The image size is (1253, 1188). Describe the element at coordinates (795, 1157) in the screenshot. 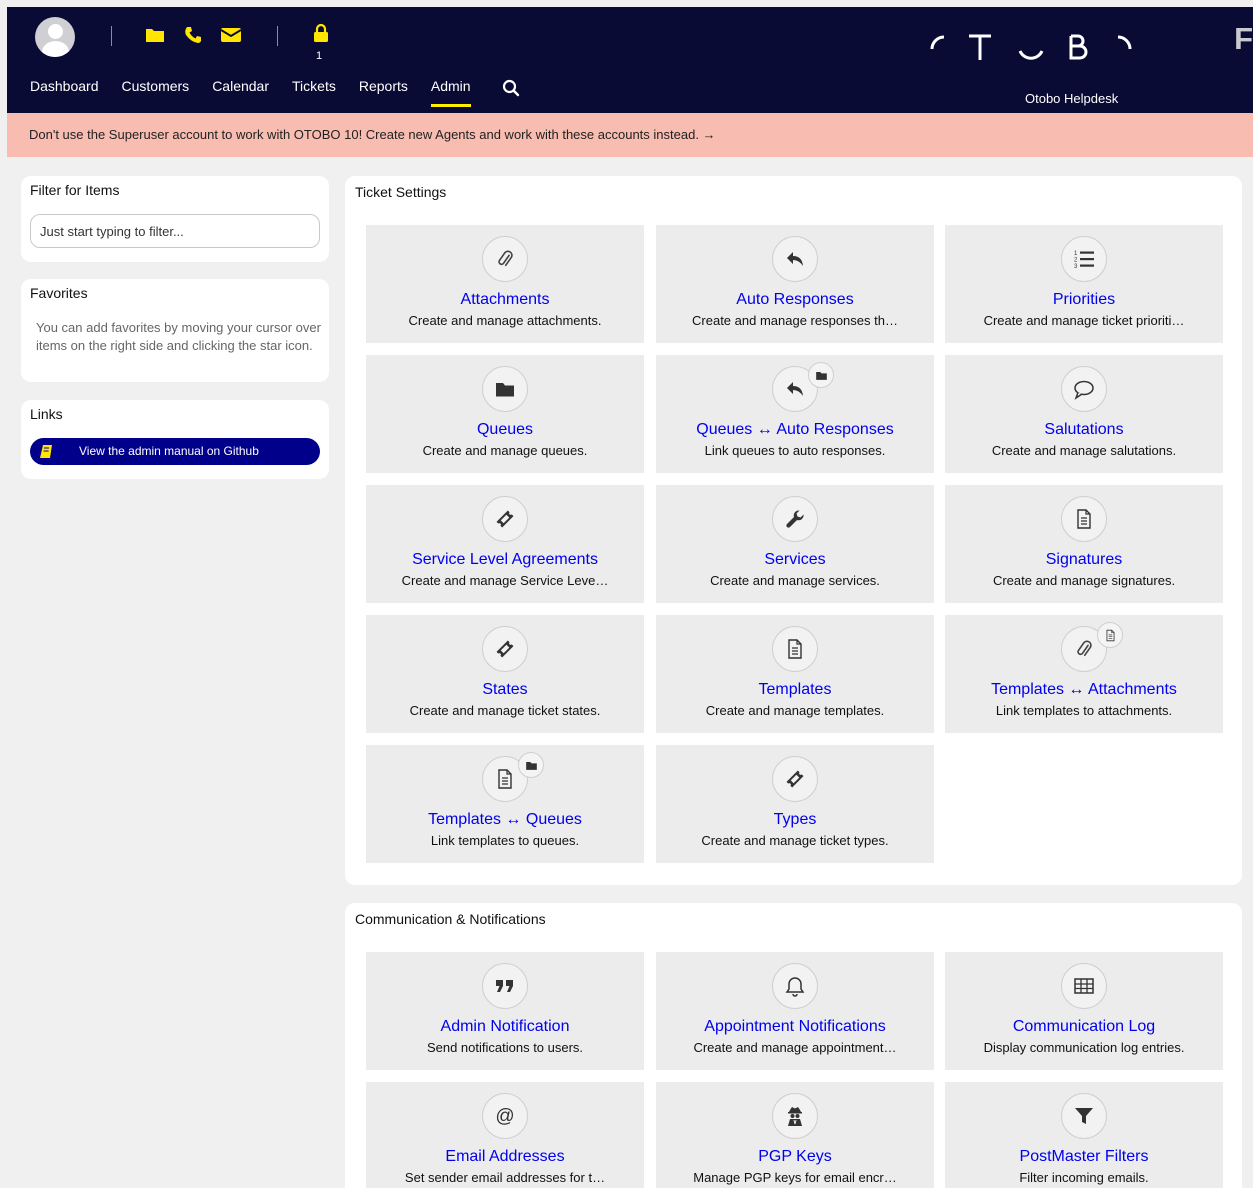

I see `tile-title: PGP Keys` at that location.